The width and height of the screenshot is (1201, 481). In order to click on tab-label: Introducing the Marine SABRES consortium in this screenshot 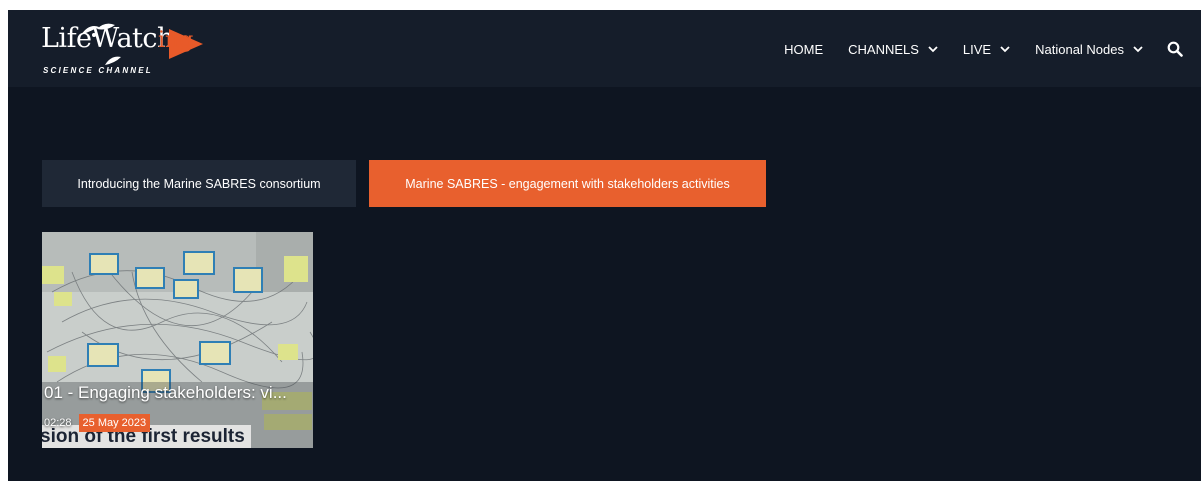, I will do `click(199, 183)`.